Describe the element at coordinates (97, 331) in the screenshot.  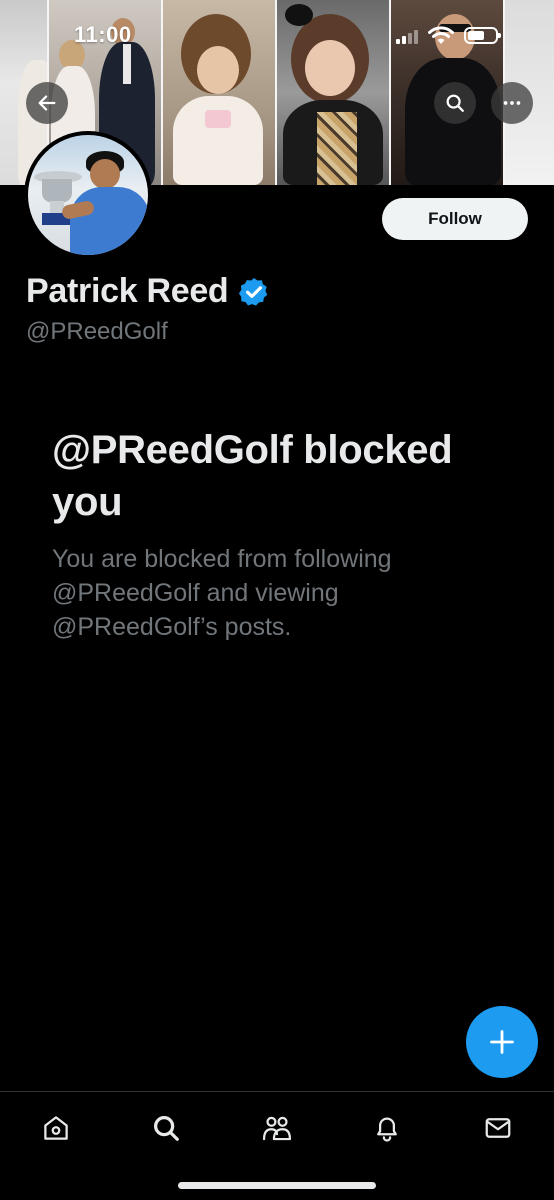
I see `profile-handle: @PReedGolf` at that location.